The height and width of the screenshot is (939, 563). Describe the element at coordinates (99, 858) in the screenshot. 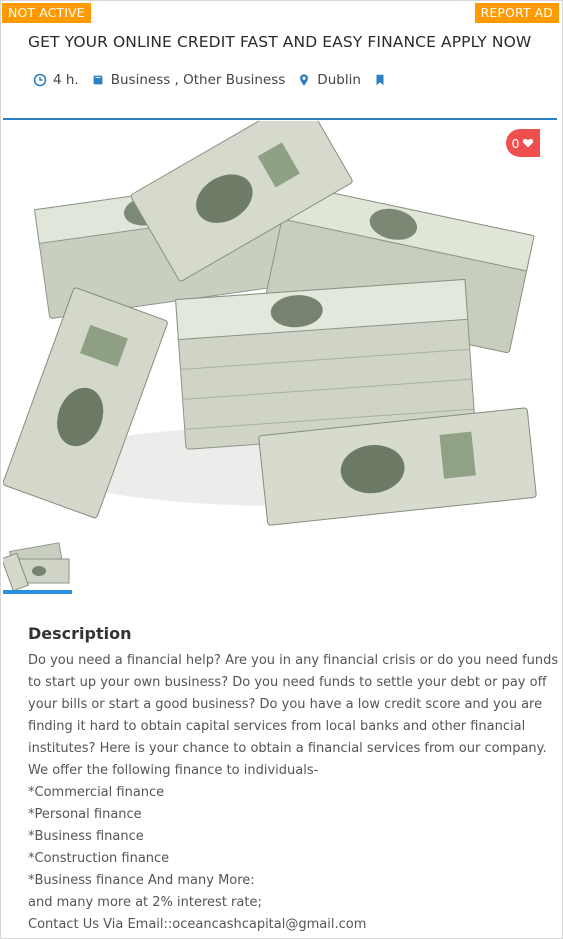

I see `description-line: *Construction finance` at that location.